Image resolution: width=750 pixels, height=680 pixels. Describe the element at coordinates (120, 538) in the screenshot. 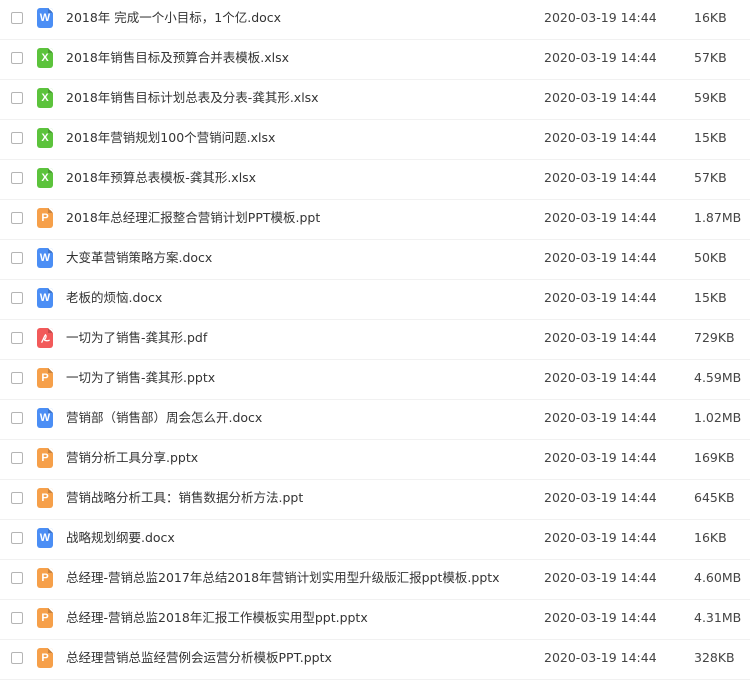

I see `file-name: 战略规划纲要.docx` at that location.